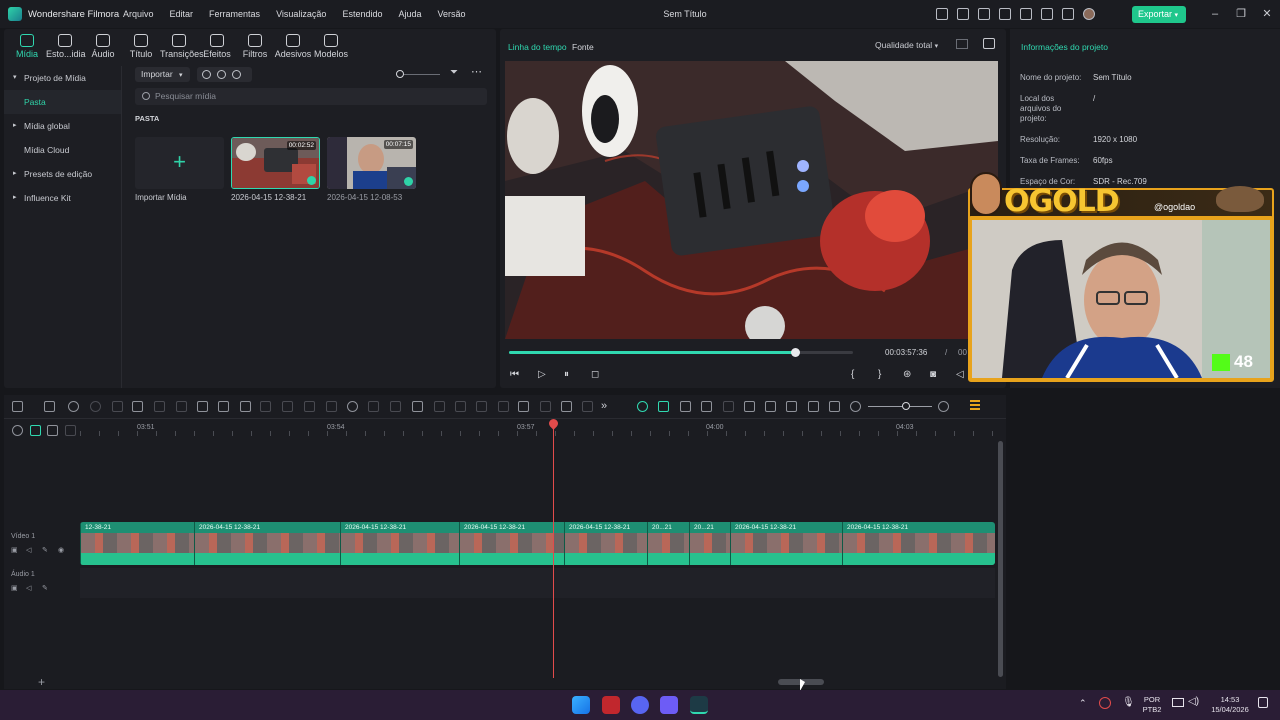 This screenshot has width=1280, height=720. I want to click on color-icon, so click(287, 406).